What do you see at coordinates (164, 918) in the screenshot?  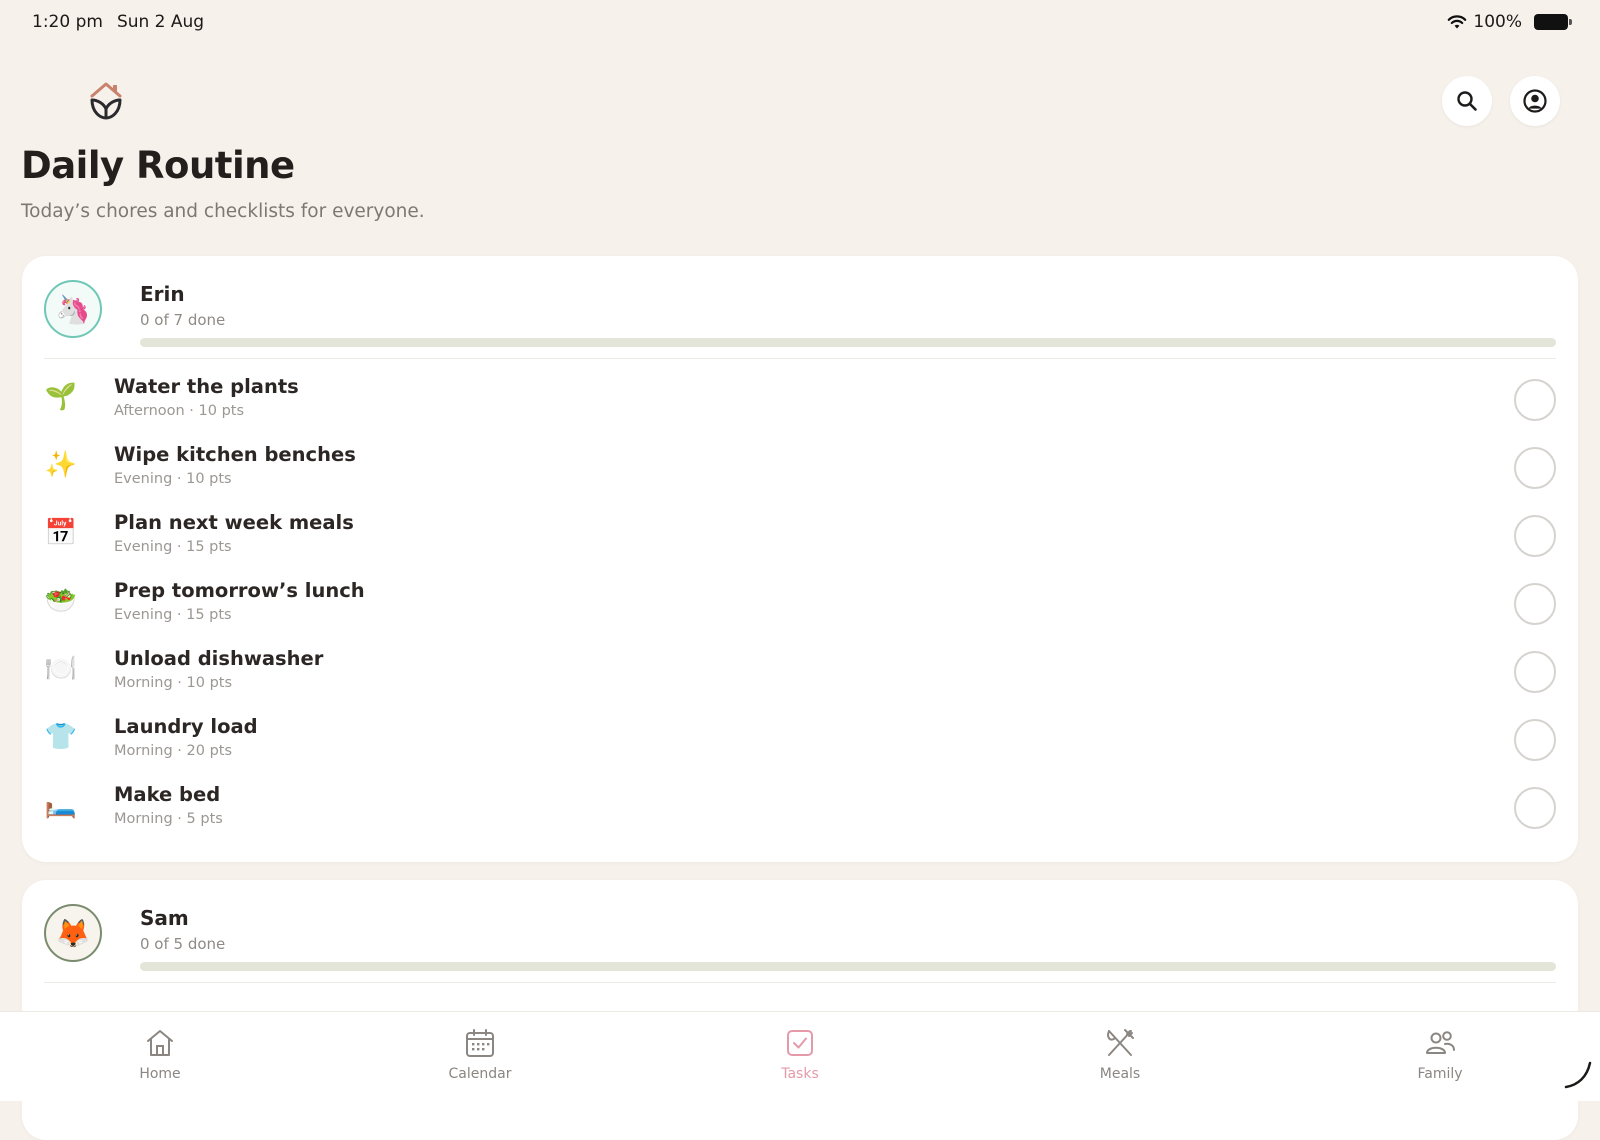 I see `member-name: Sam` at bounding box center [164, 918].